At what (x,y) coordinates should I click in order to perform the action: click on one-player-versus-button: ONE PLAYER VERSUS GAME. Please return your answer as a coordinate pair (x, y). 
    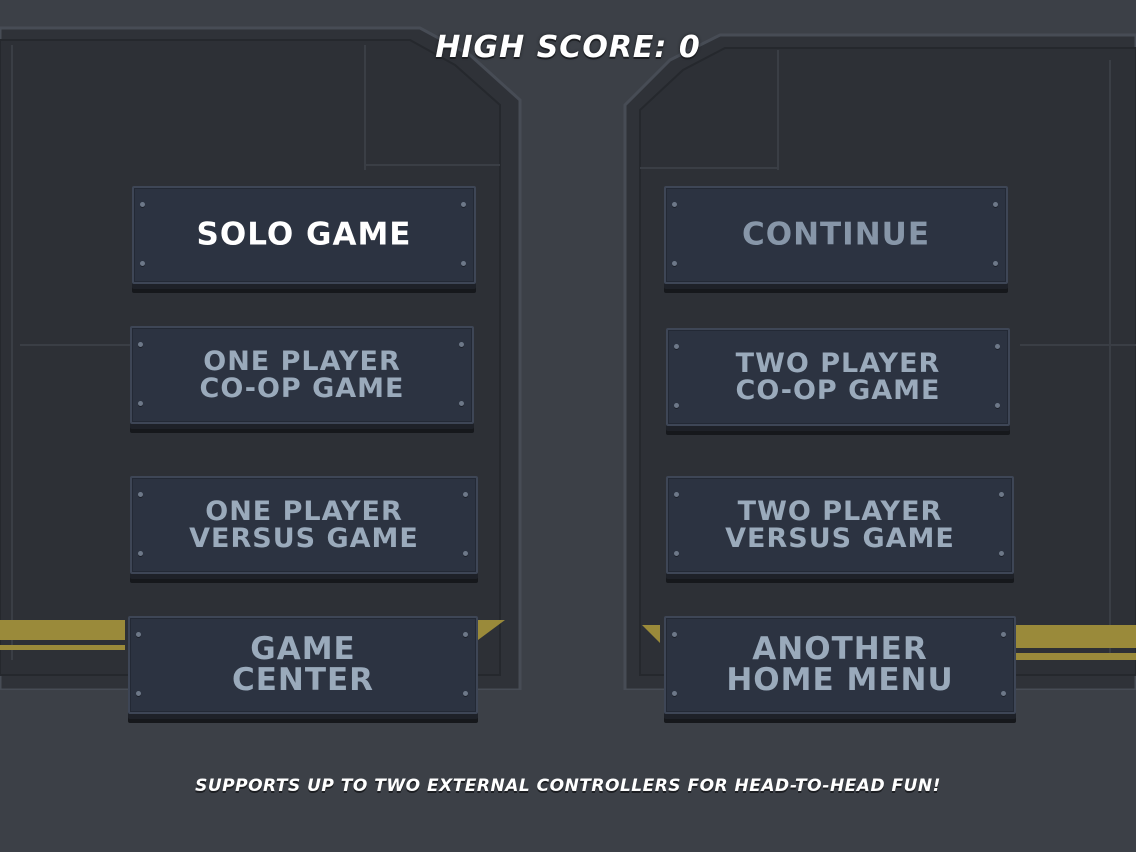
    Looking at the image, I should click on (304, 525).